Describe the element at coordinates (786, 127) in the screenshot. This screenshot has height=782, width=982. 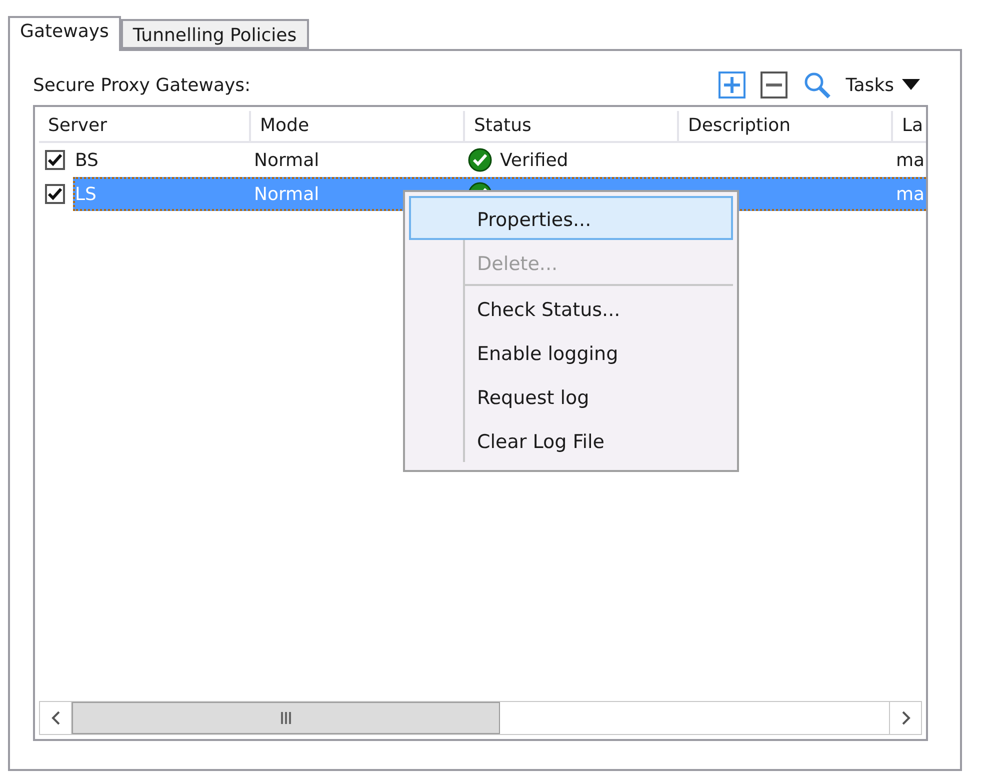
I see `column-header: Description` at that location.